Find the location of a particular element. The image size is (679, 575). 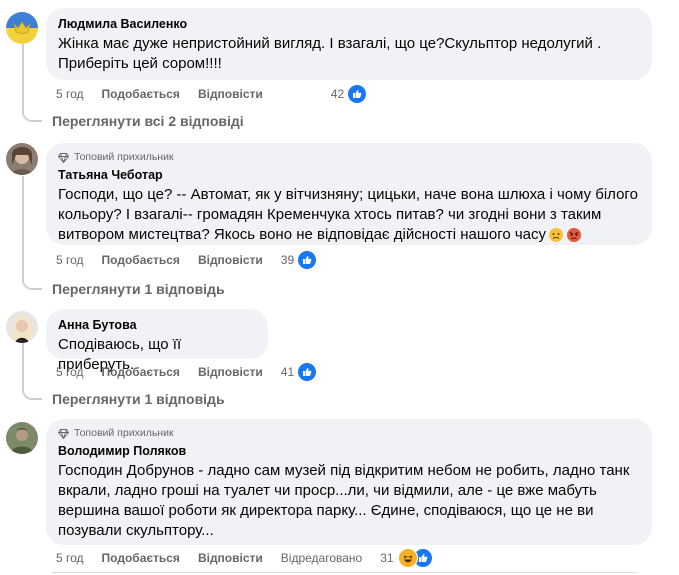

comment-author: Людмила Василенко is located at coordinates (349, 24).